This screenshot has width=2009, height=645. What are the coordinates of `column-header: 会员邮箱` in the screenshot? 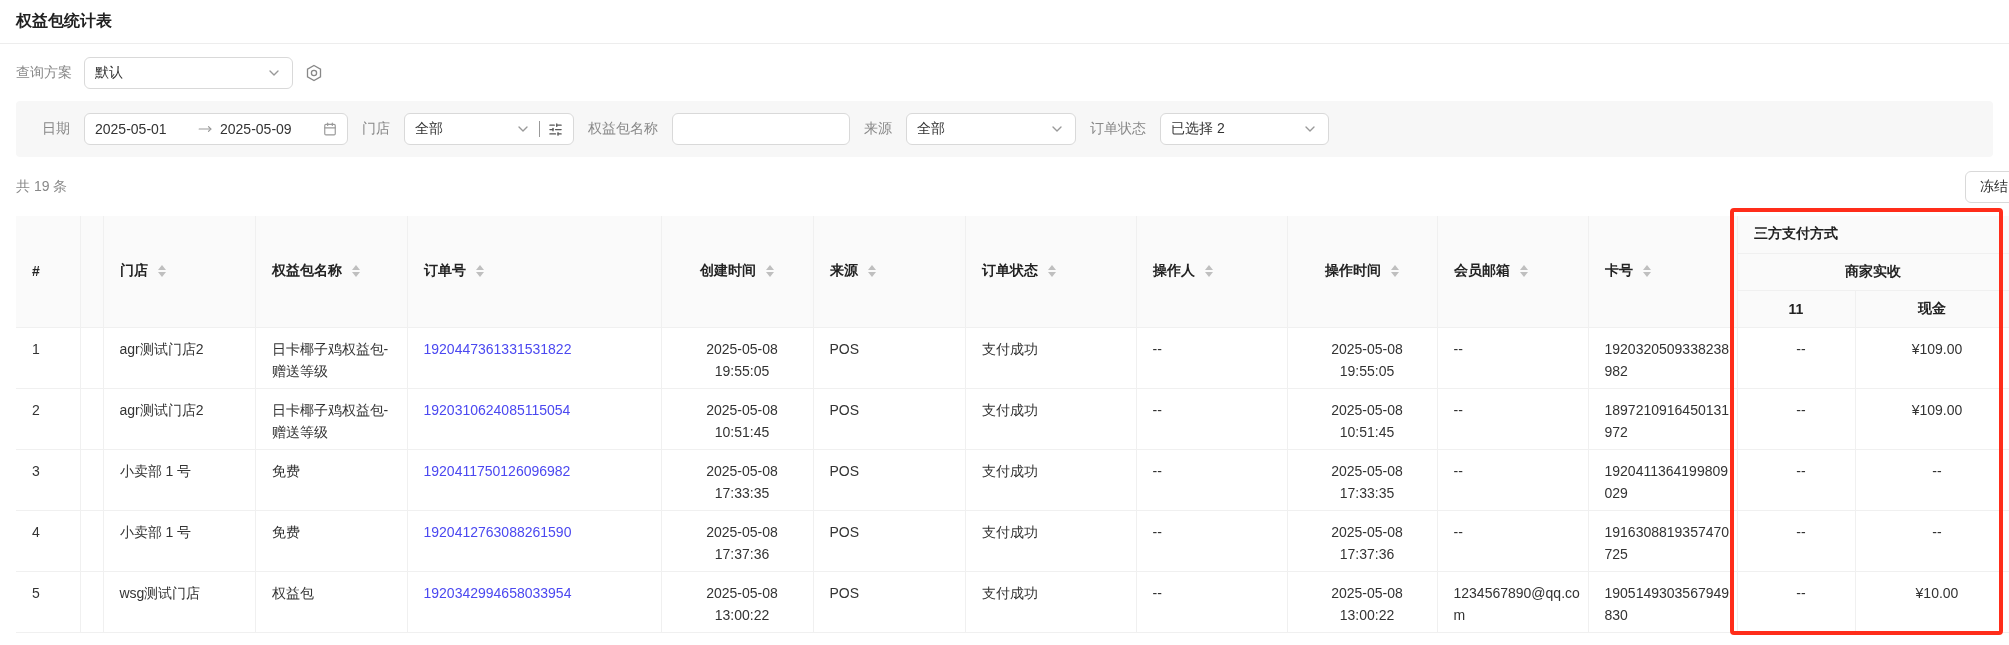 It's located at (1512, 271).